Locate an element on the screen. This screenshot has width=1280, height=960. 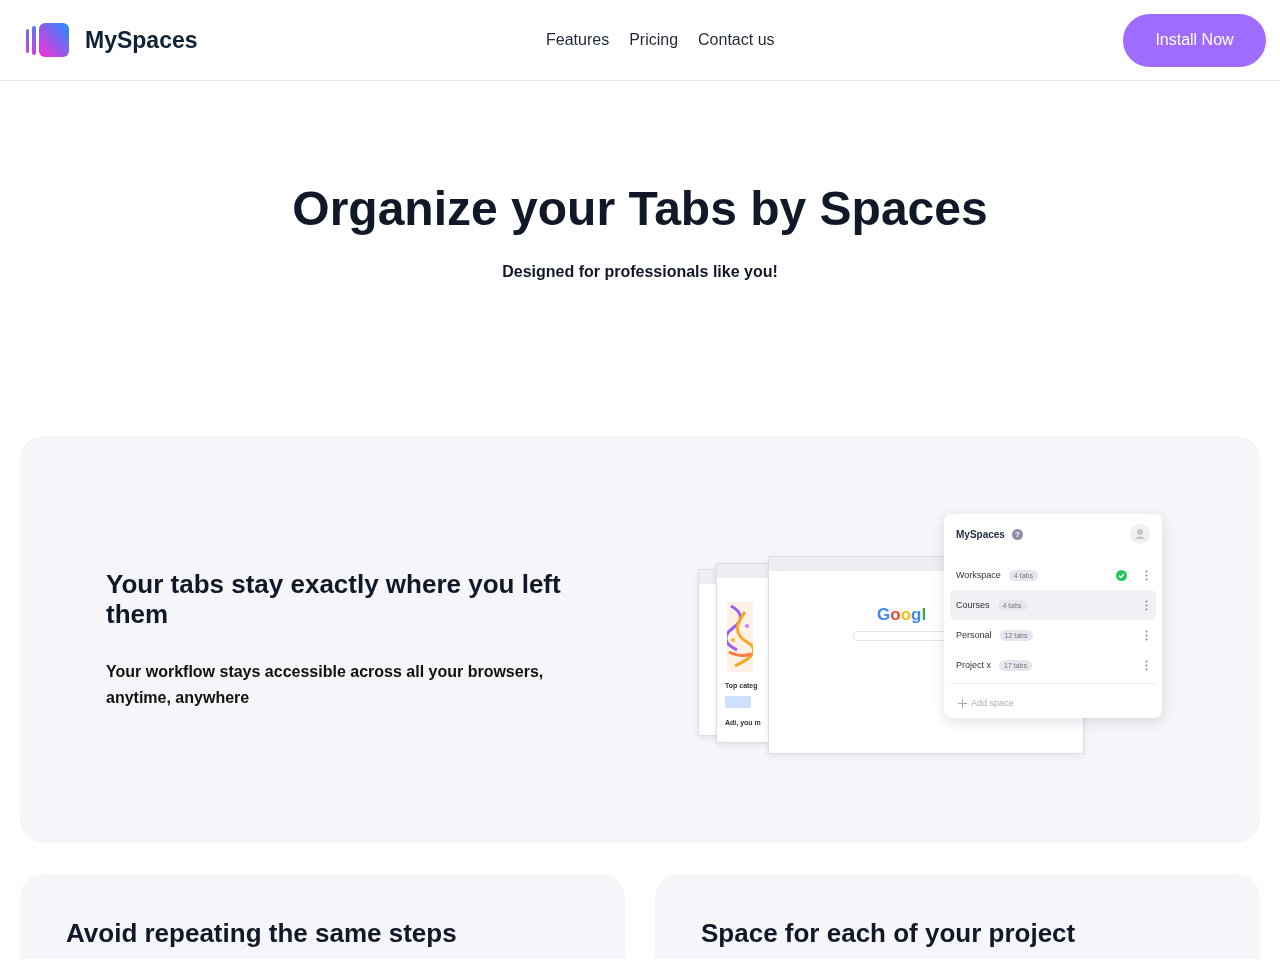
card-title: Avoid repeating the same steps is located at coordinates (262, 933).